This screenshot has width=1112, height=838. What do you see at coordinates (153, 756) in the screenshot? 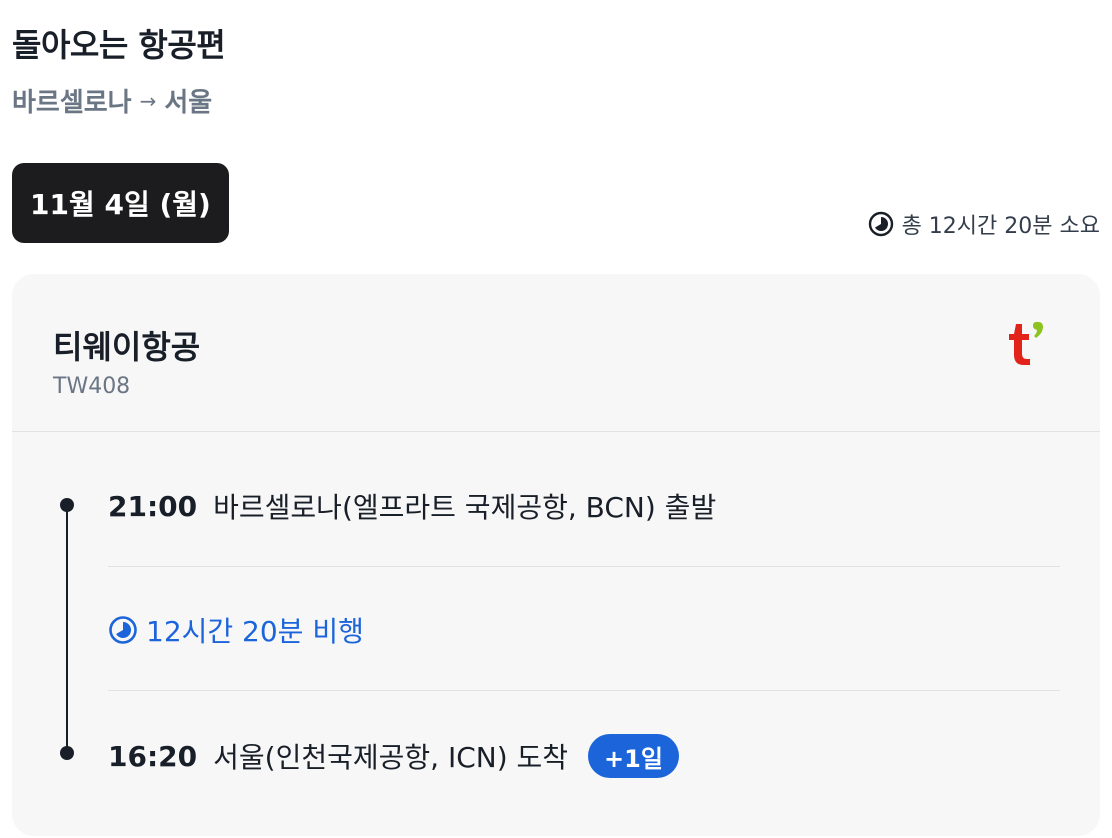
I see `arrival-time: 16:20` at bounding box center [153, 756].